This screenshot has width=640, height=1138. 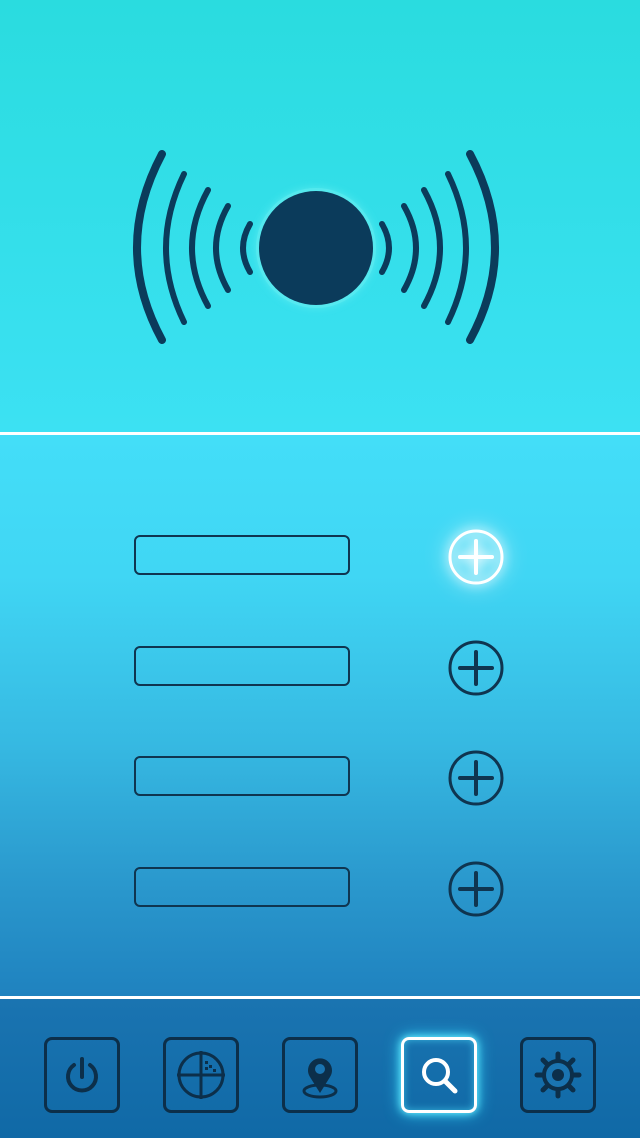 I want to click on nav-power-button, so click(x=82, y=1075).